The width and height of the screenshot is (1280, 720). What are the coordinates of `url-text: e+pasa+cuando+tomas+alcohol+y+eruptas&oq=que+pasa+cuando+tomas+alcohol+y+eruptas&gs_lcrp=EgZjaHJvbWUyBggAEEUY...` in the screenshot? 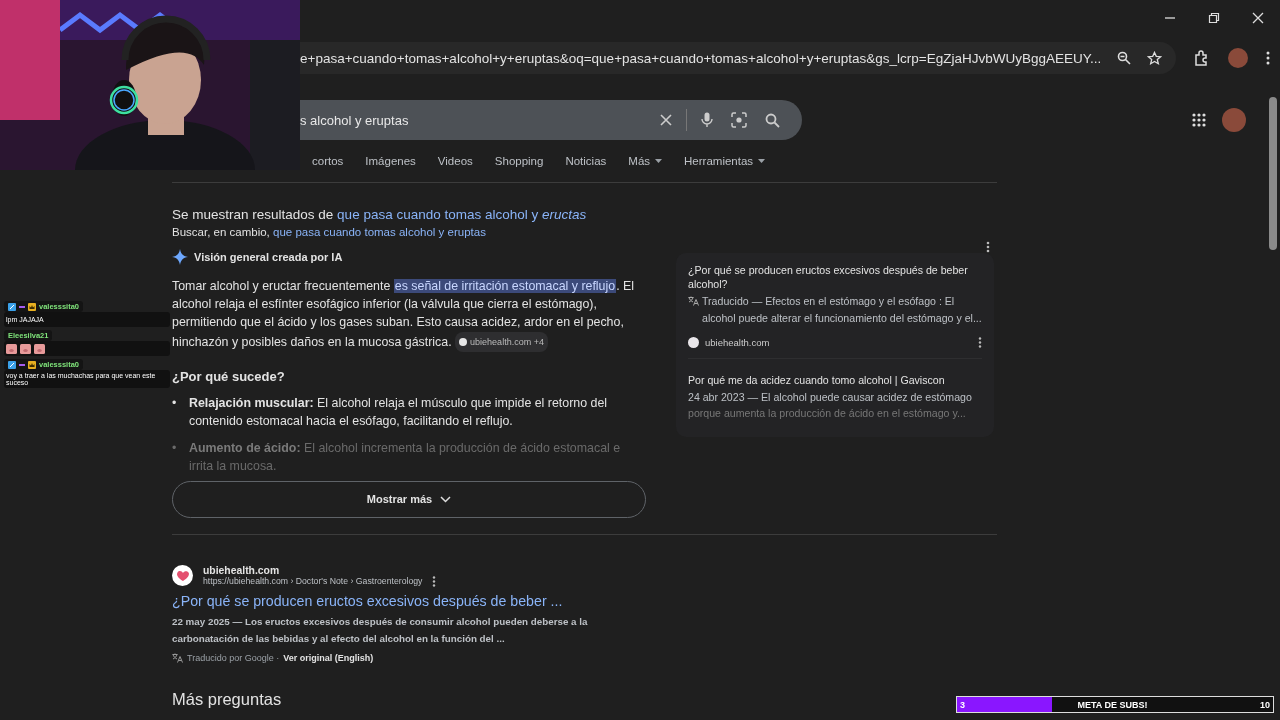 It's located at (701, 58).